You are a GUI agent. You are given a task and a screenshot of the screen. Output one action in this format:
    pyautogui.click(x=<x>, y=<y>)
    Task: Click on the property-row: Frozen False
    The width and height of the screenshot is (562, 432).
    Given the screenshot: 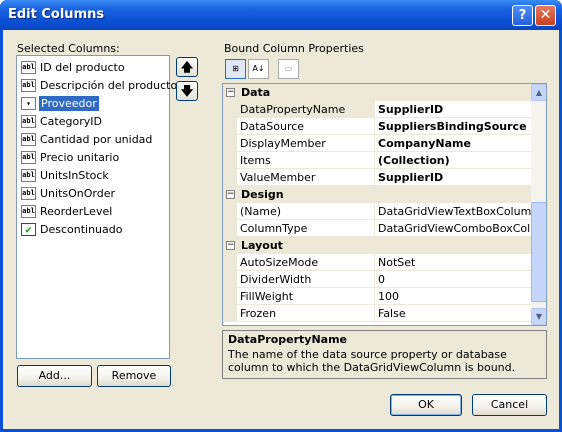 What is the action you would take?
    pyautogui.click(x=377, y=313)
    